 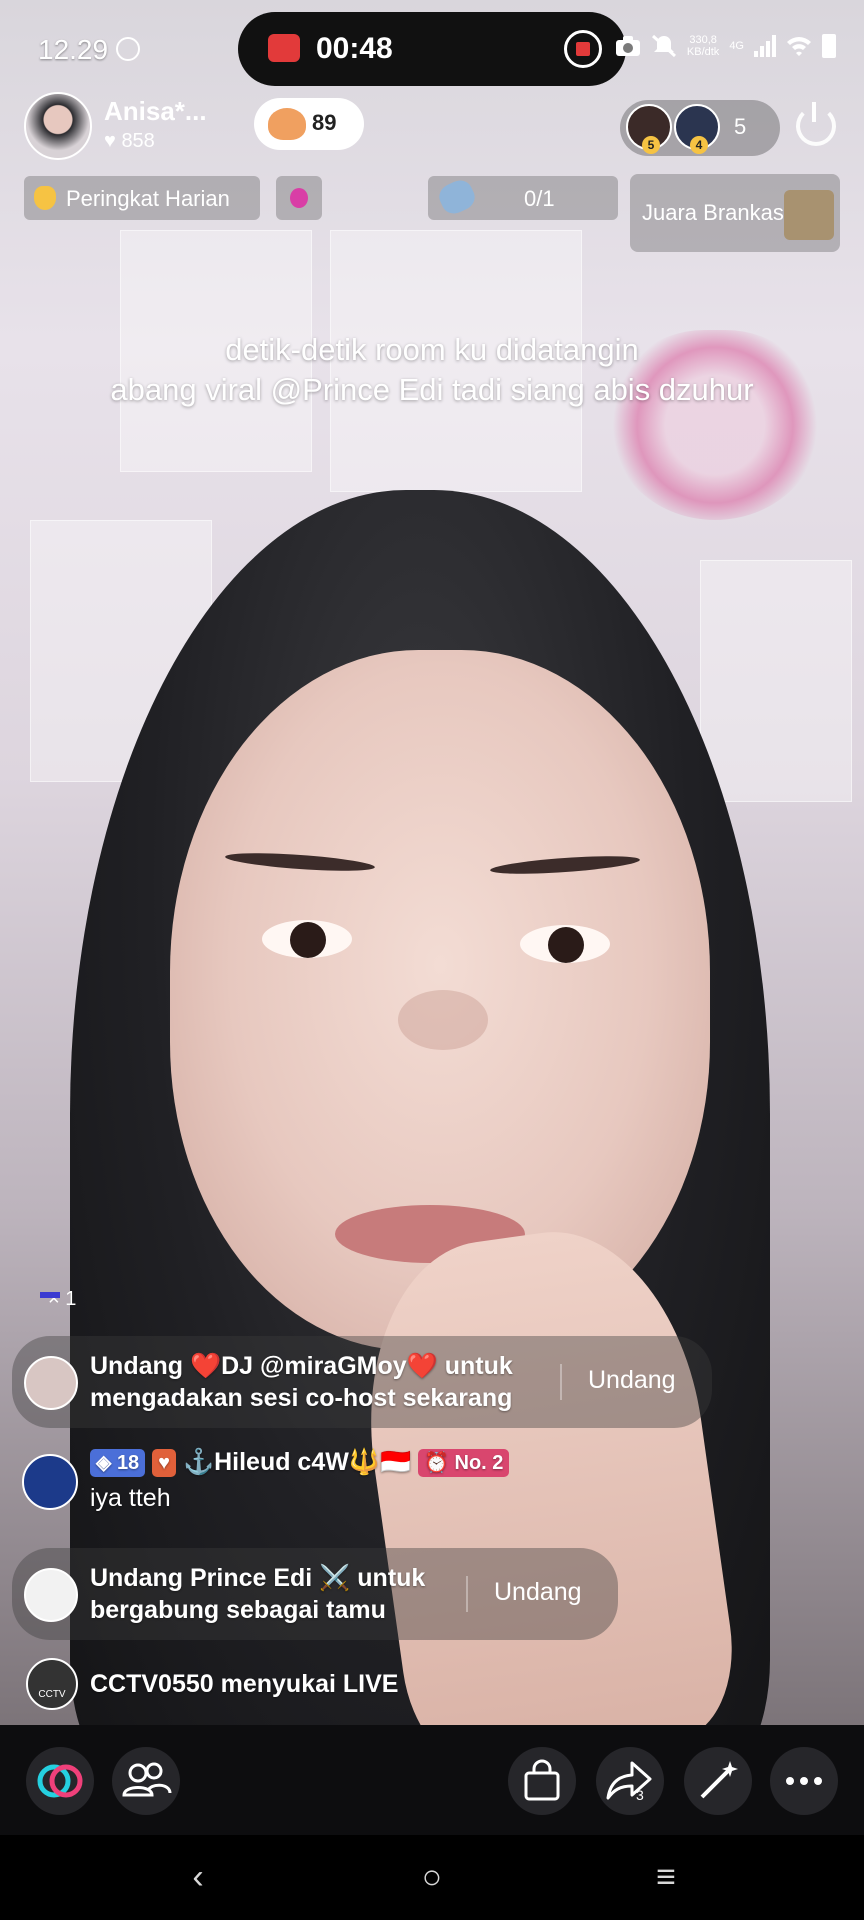 What do you see at coordinates (713, 212) in the screenshot?
I see `treasure-box-label: Juara Brankas` at bounding box center [713, 212].